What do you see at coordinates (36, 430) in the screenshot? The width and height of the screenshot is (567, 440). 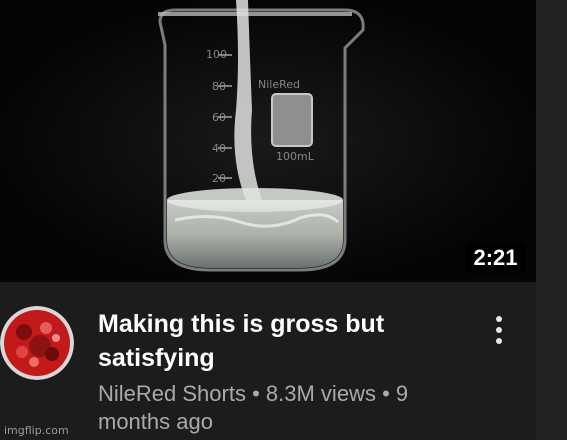 I see `imgflip-watermark: imgflip.com` at bounding box center [36, 430].